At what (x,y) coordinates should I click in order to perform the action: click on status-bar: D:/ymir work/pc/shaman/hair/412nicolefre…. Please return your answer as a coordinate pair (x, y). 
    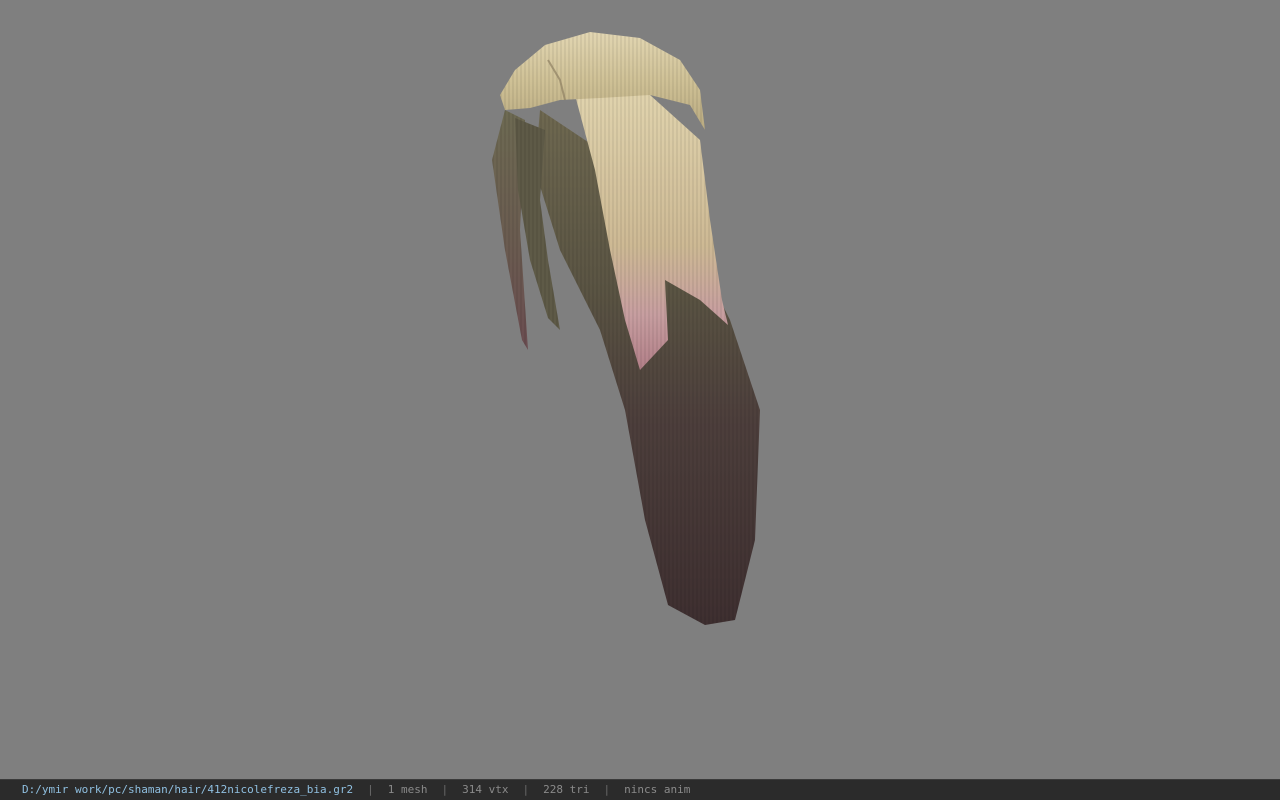
    Looking at the image, I should click on (640, 789).